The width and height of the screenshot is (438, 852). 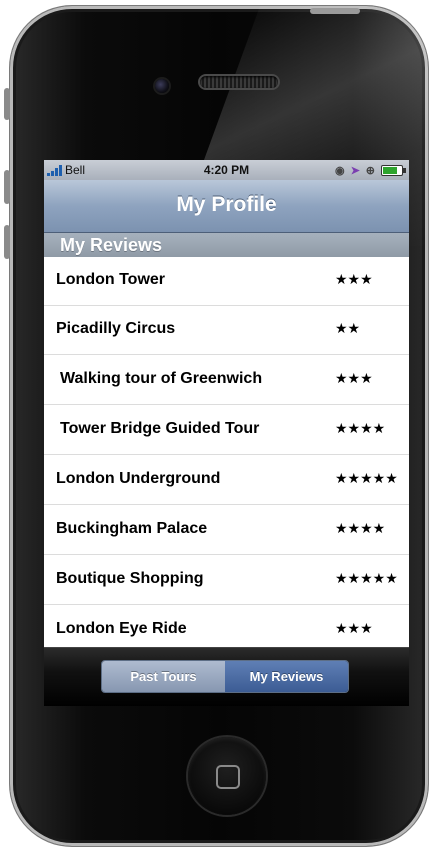 What do you see at coordinates (226, 480) in the screenshot?
I see `list-item: London Underground ★★★★★` at bounding box center [226, 480].